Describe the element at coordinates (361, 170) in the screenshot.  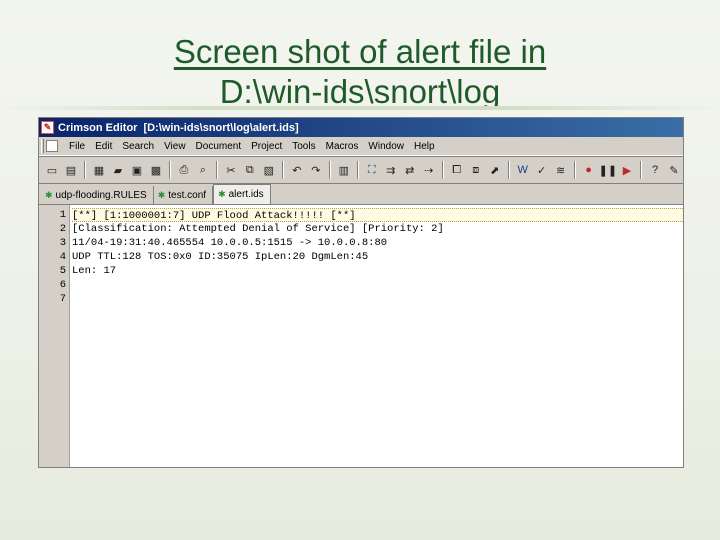
I see `main-toolbar: ▭ ▤ ▦ ▰ ▣ ▩ ⎙ ⌕ ✂ ⧉ ▧ ↶ ↷ ▥ ⛶ ⇉ ⇄ ⇢ ⧠ ⧈ ⬈ W ✓ ≋ ● ❚❚ ▶? ✎` at that location.